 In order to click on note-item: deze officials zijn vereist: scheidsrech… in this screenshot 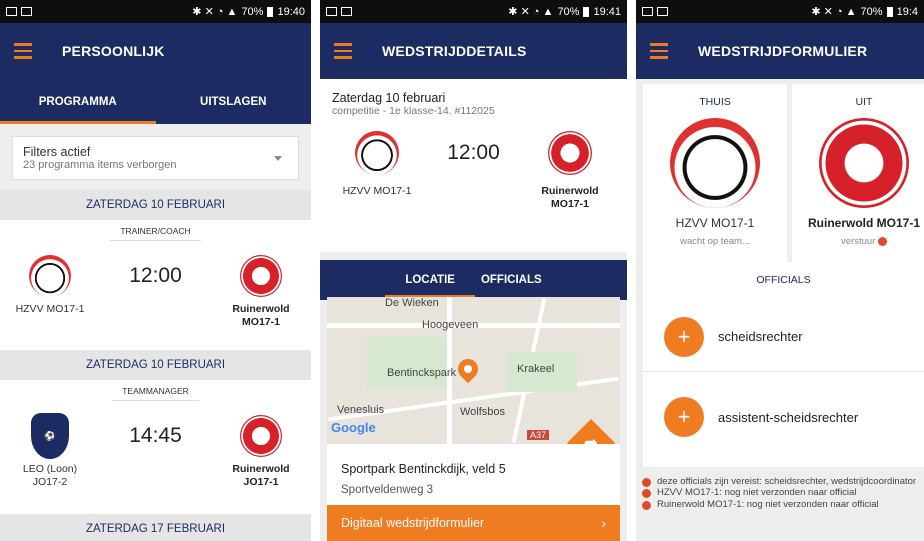, I will do `click(783, 481)`.